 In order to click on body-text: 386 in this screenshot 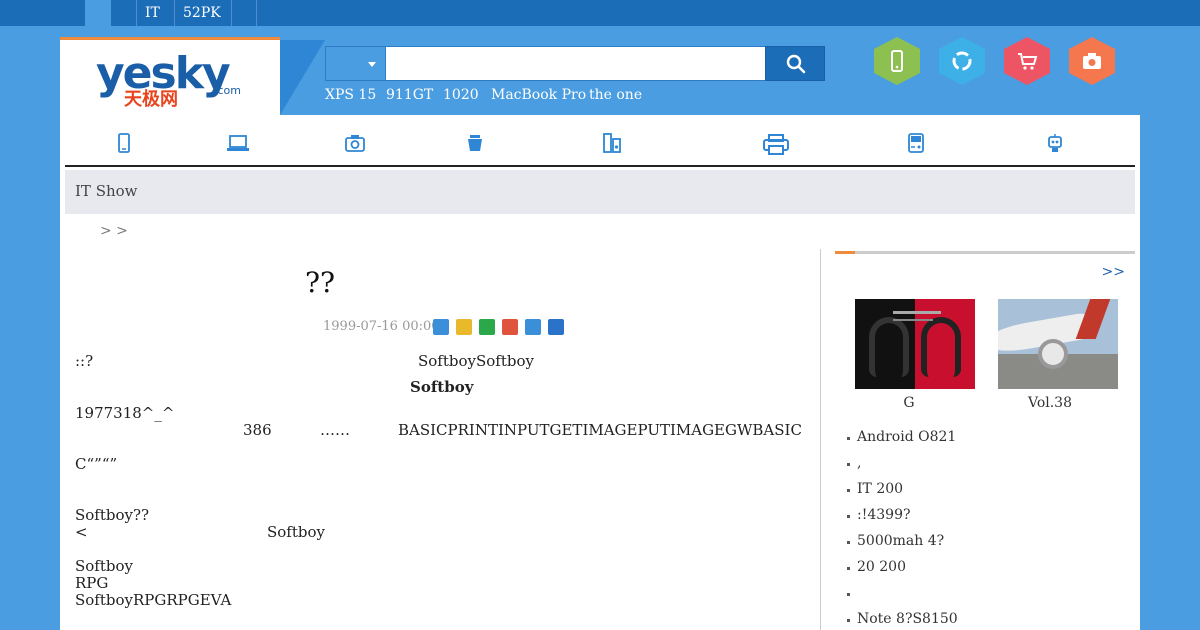, I will do `click(257, 430)`.